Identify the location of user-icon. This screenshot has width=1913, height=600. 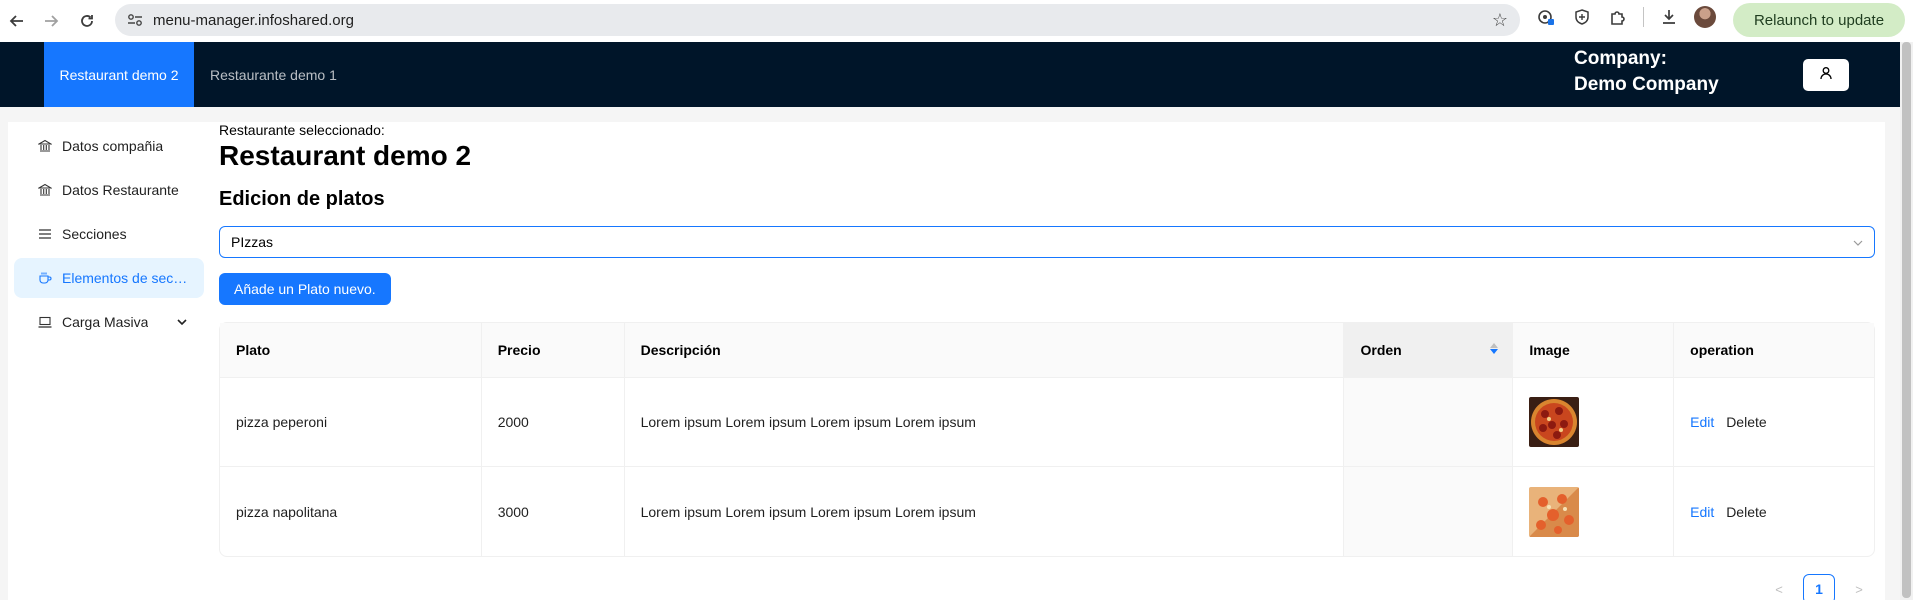
(1826, 75).